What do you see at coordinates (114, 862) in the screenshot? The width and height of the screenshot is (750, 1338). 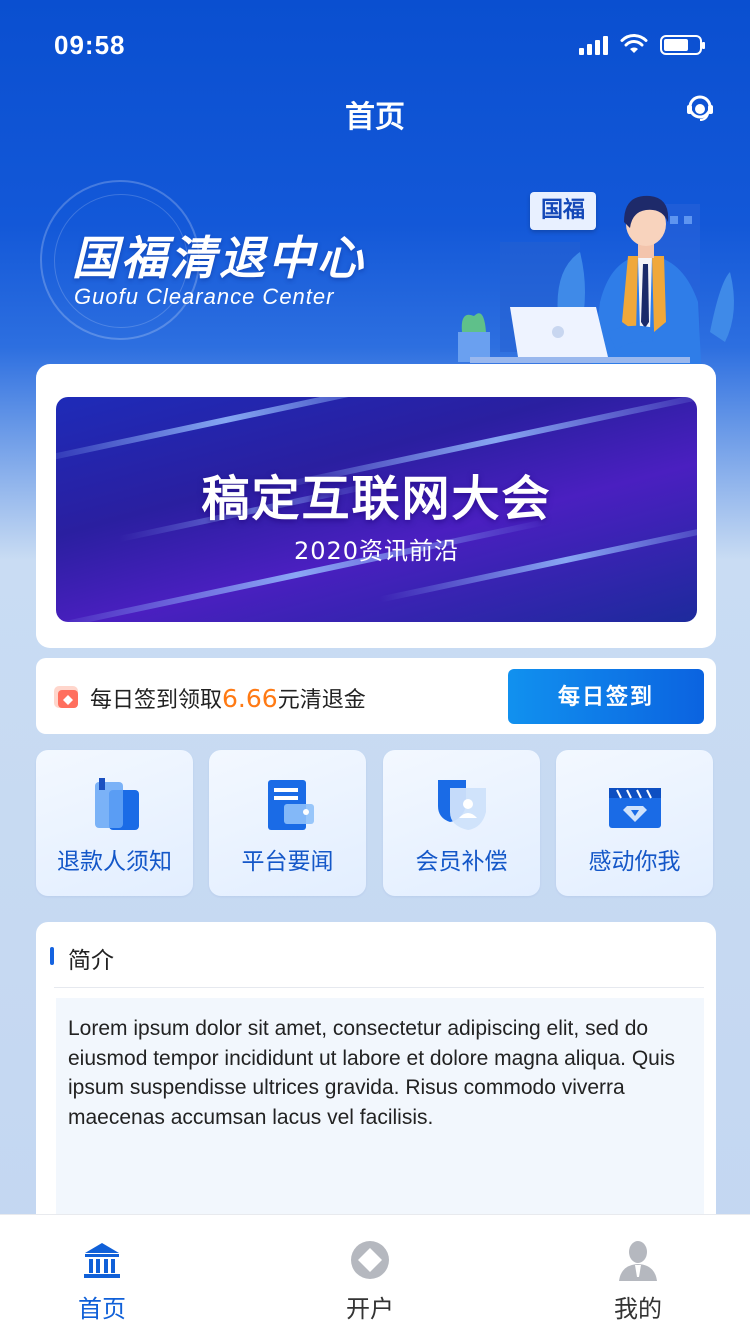 I see `tile-label: 退款人须知` at bounding box center [114, 862].